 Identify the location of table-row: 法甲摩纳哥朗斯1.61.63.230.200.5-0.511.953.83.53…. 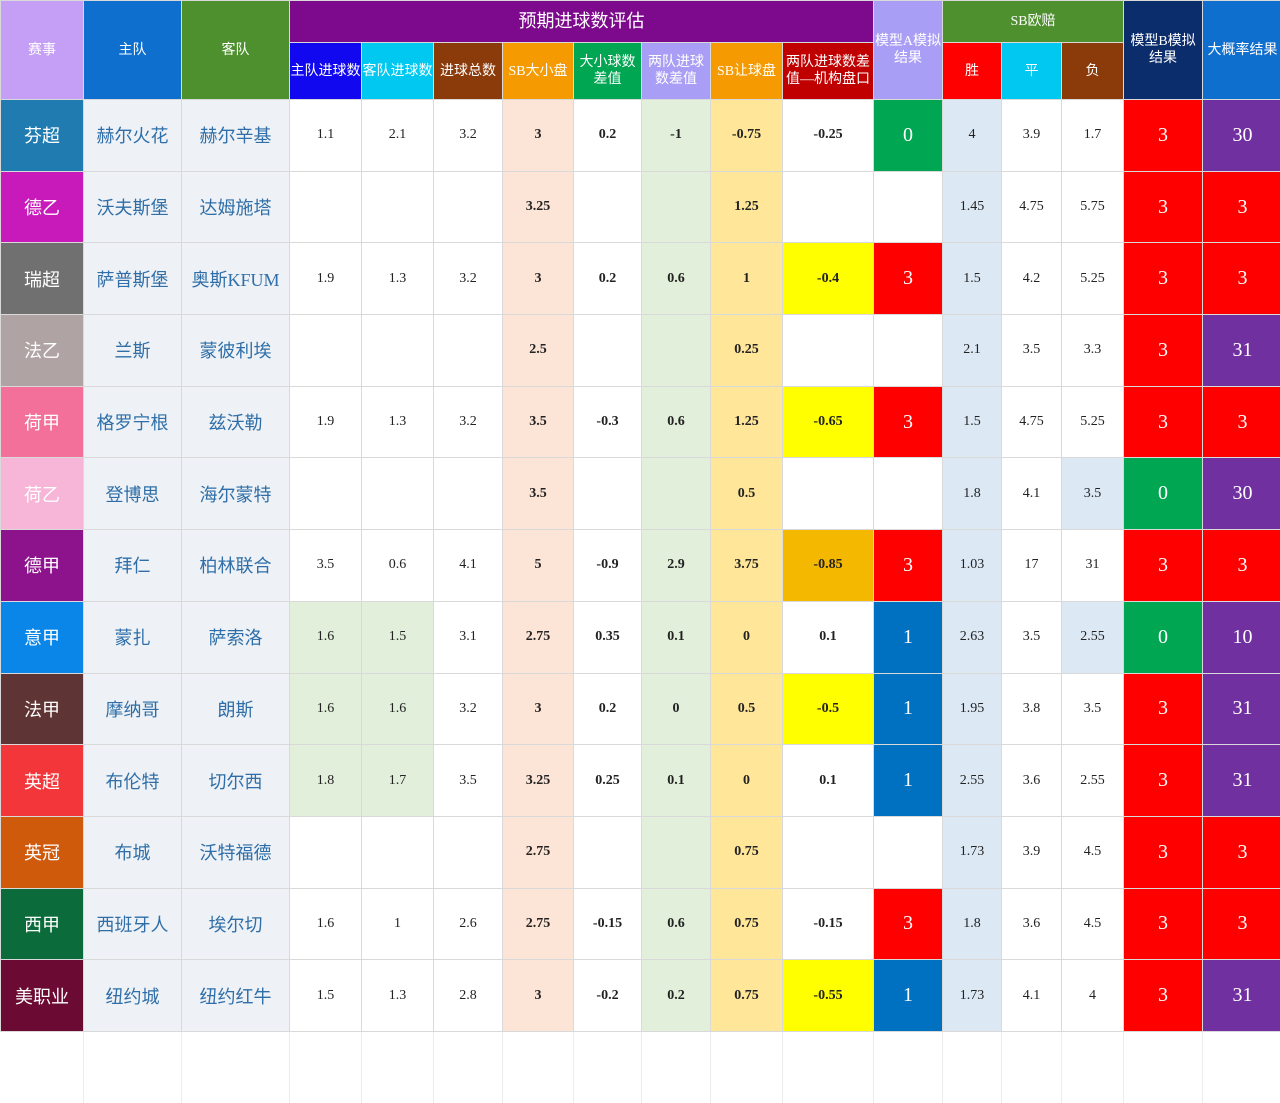
(640, 709).